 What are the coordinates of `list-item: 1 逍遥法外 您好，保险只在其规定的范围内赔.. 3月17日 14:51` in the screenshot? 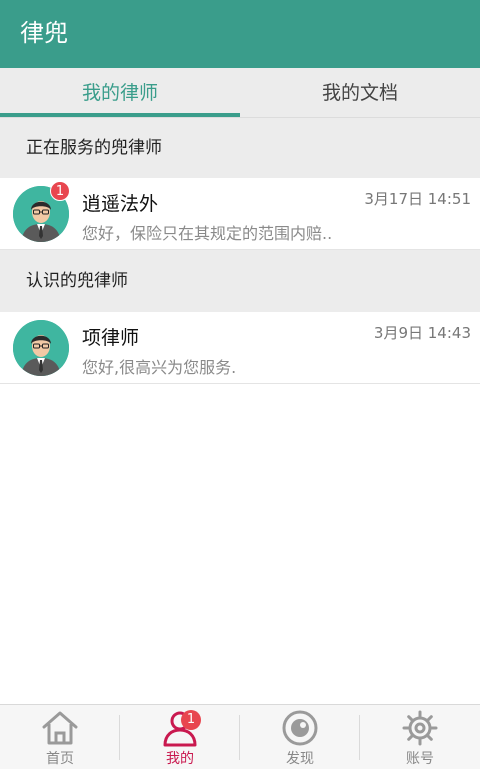 It's located at (240, 214).